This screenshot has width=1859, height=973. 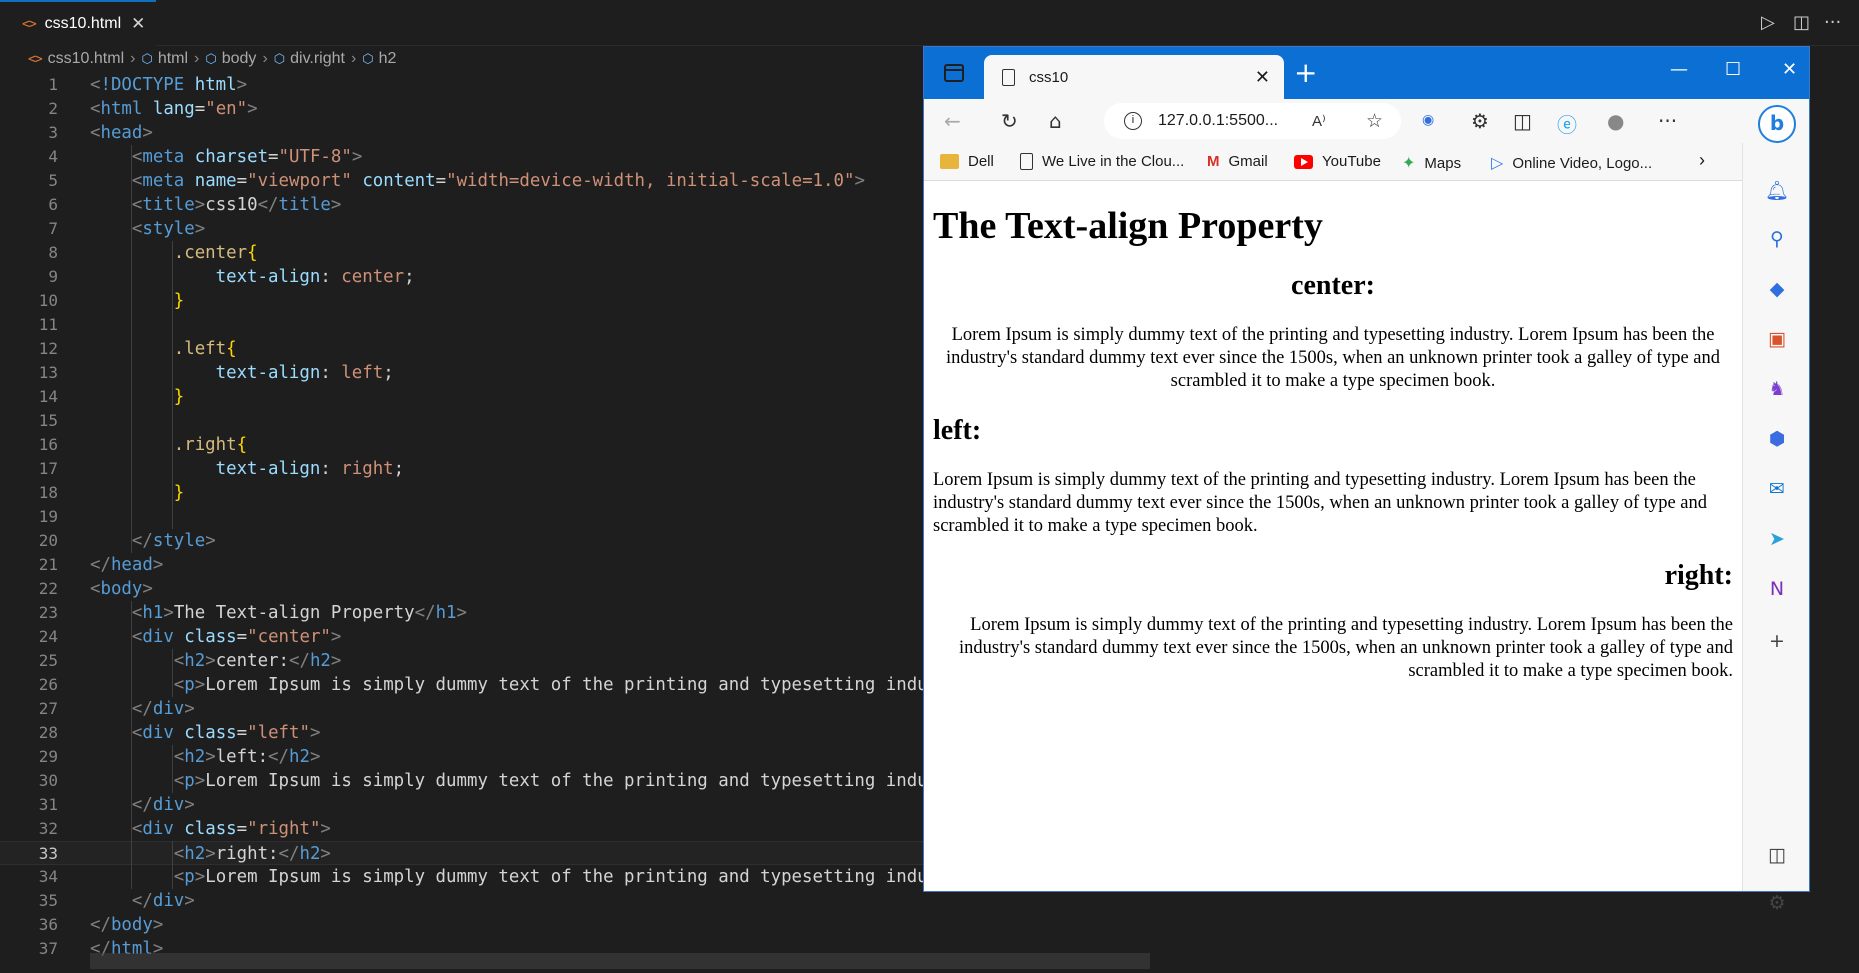 I want to click on outlook-icon: ✉, so click(x=1777, y=489).